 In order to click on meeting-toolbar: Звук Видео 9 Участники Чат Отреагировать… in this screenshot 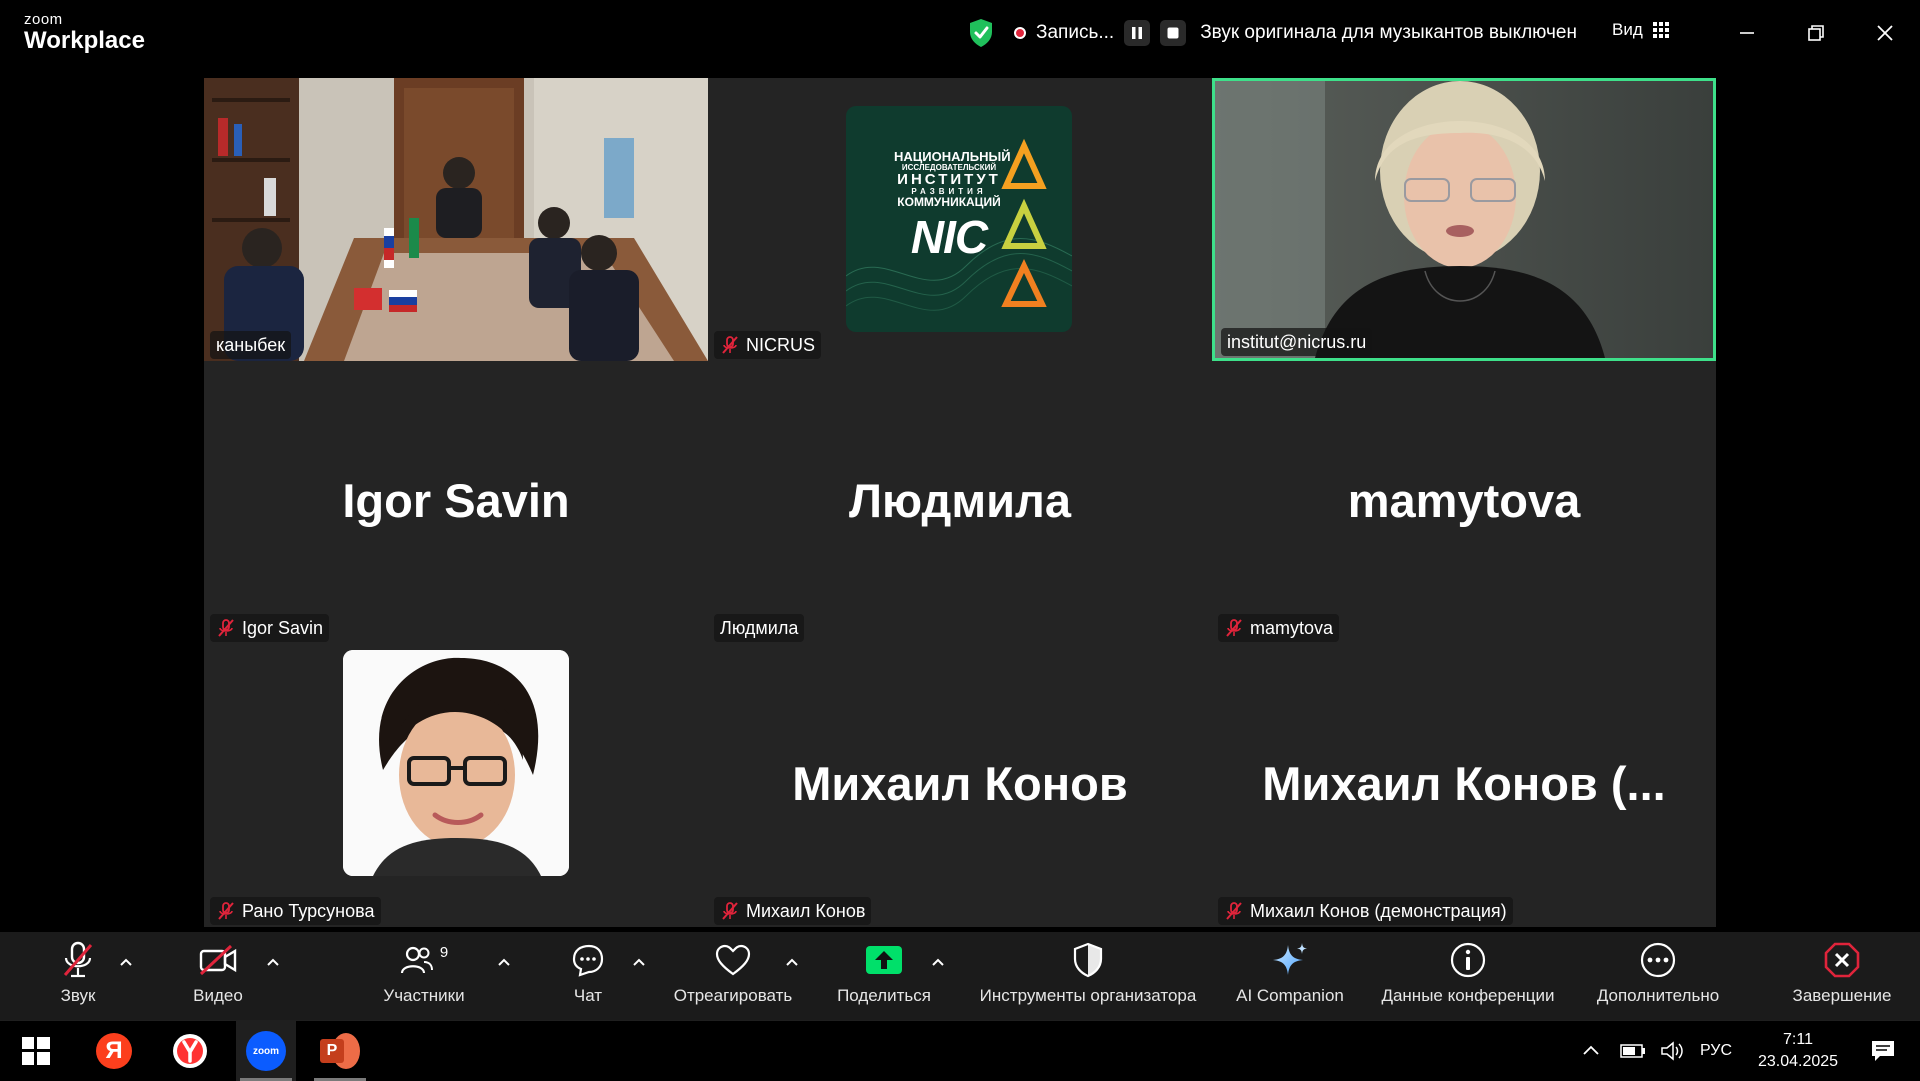, I will do `click(960, 976)`.